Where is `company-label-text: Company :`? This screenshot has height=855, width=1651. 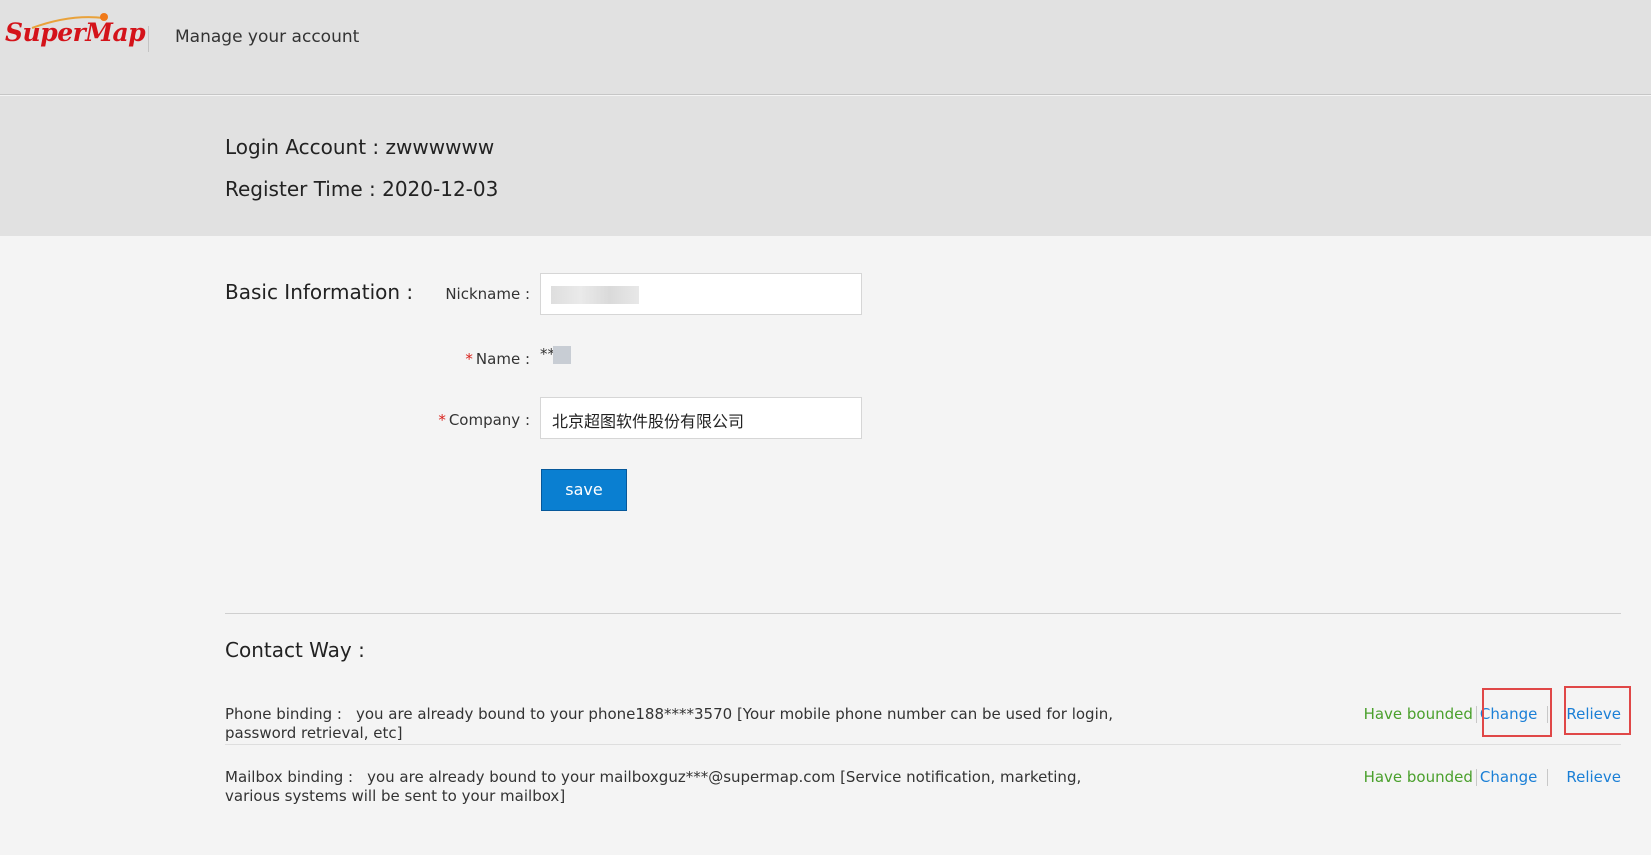 company-label-text: Company : is located at coordinates (489, 420).